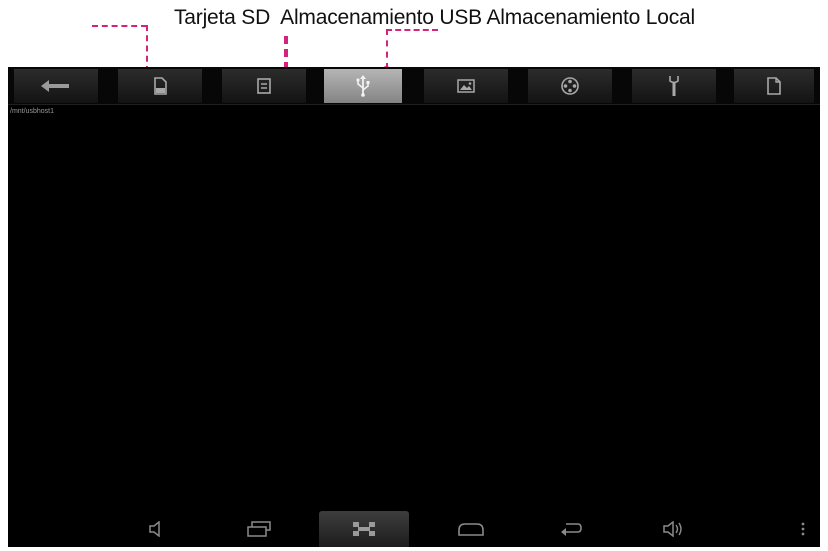 The image size is (828, 551). I want to click on back-button, so click(56, 86).